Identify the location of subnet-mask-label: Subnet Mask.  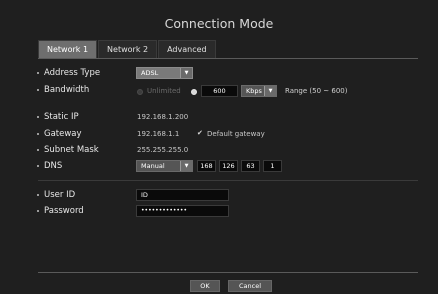
(71, 150).